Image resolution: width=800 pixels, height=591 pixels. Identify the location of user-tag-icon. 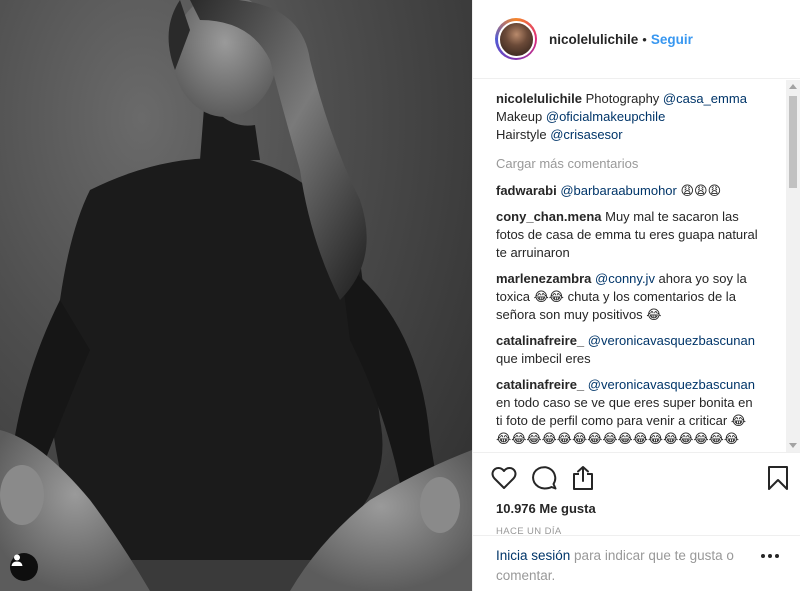
(17, 560).